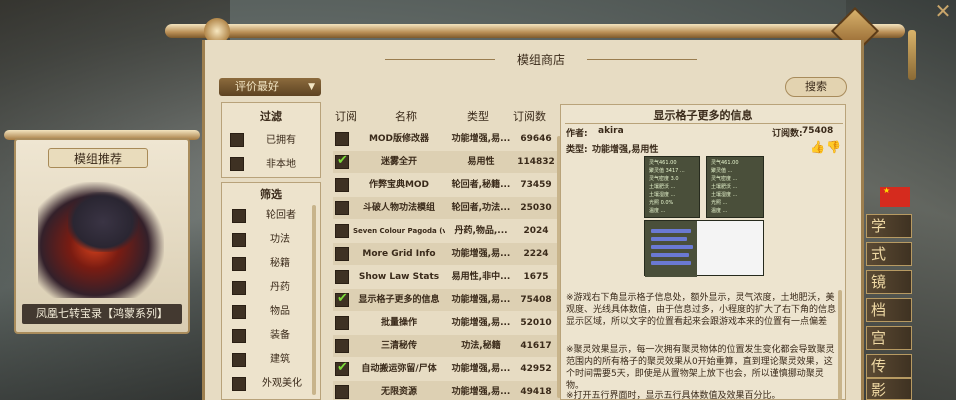  Describe the element at coordinates (237, 140) in the screenshot. I see `filter-owned-checkbox` at that location.